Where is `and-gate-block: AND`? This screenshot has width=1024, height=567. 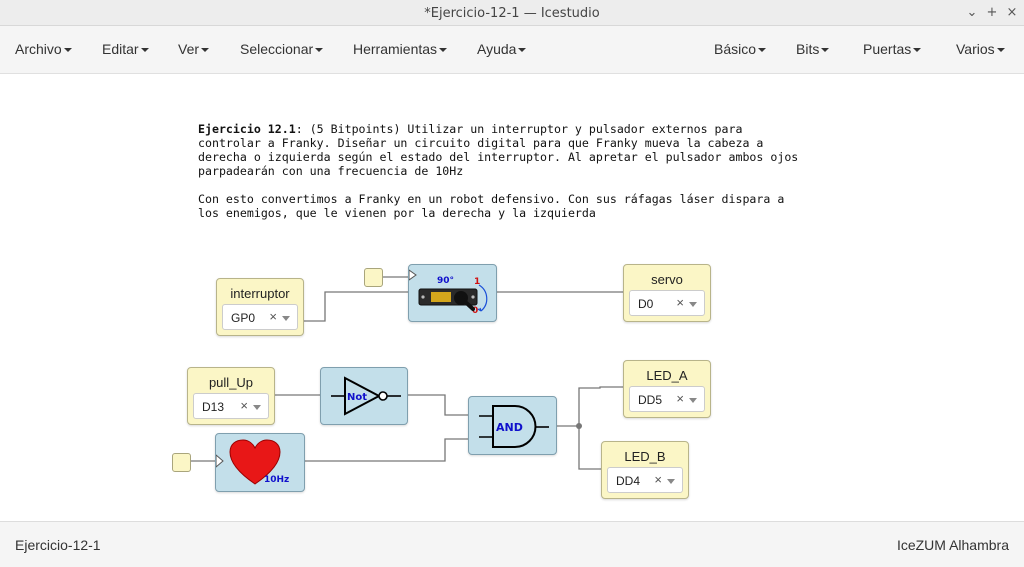
and-gate-block: AND is located at coordinates (512, 425).